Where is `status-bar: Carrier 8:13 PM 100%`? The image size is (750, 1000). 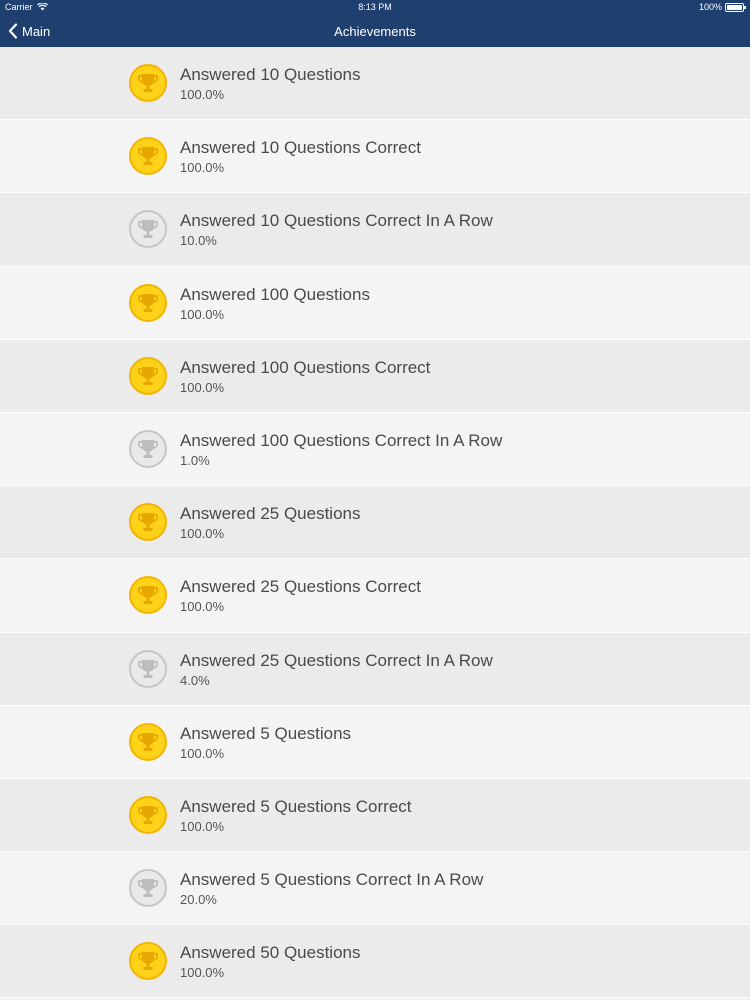
status-bar: Carrier 8:13 PM 100% is located at coordinates (375, 8).